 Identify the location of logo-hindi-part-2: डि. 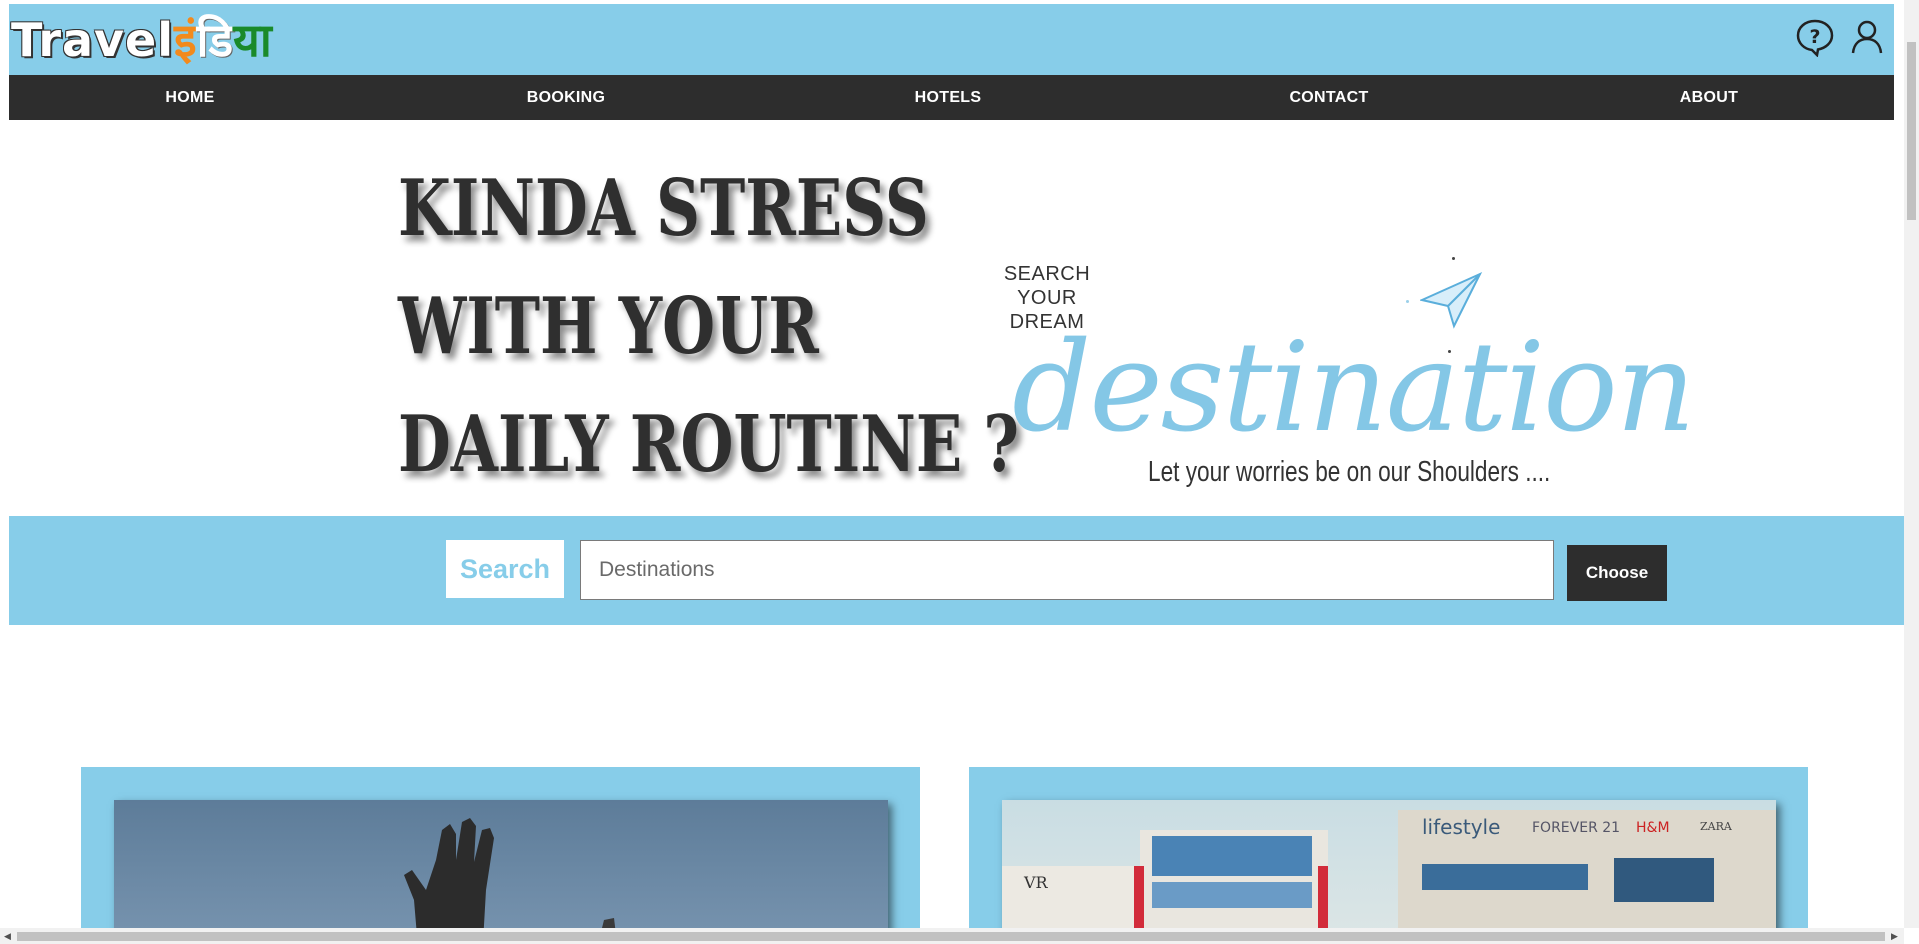
(215, 40).